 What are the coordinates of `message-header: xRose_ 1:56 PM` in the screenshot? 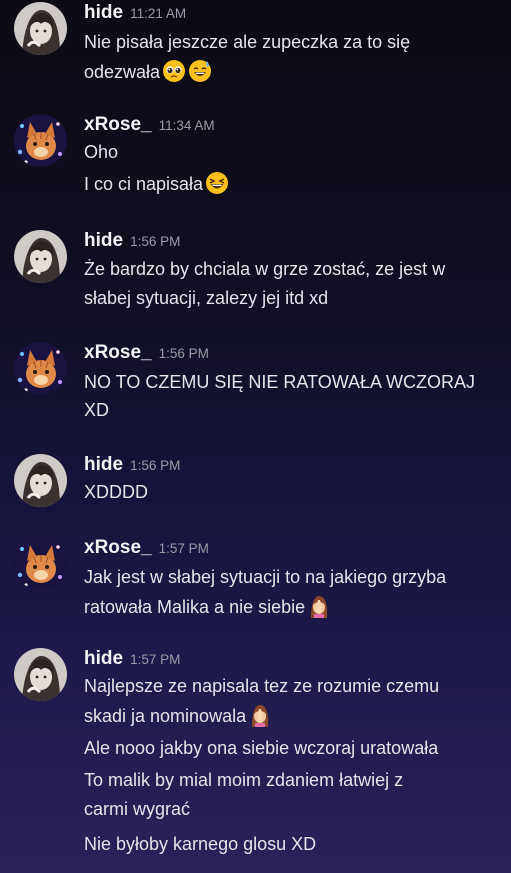 It's located at (146, 354).